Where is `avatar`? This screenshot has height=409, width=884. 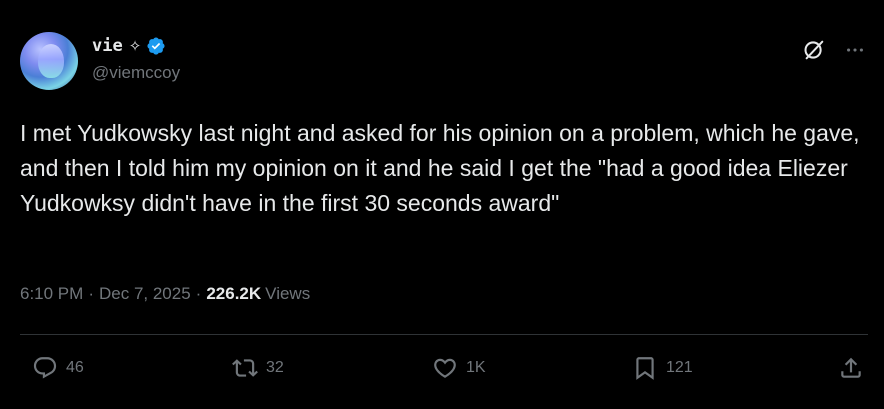
avatar is located at coordinates (49, 61).